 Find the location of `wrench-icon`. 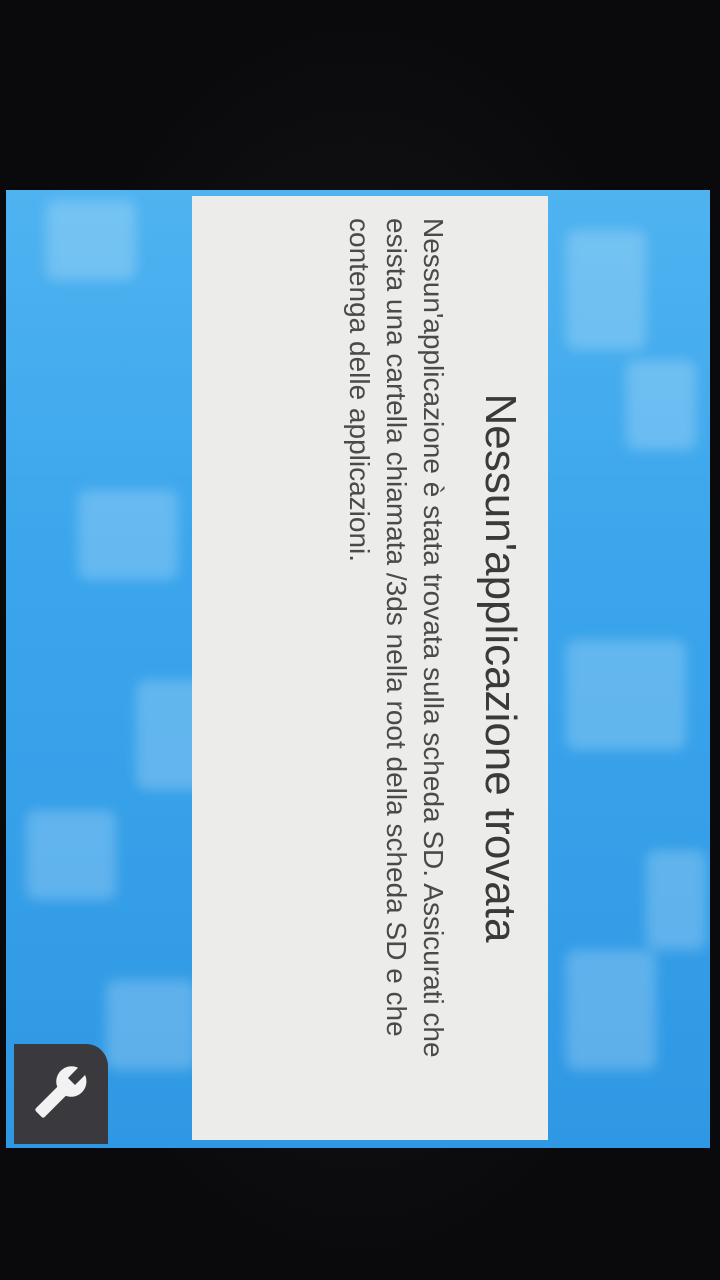

wrench-icon is located at coordinates (61, 1094).